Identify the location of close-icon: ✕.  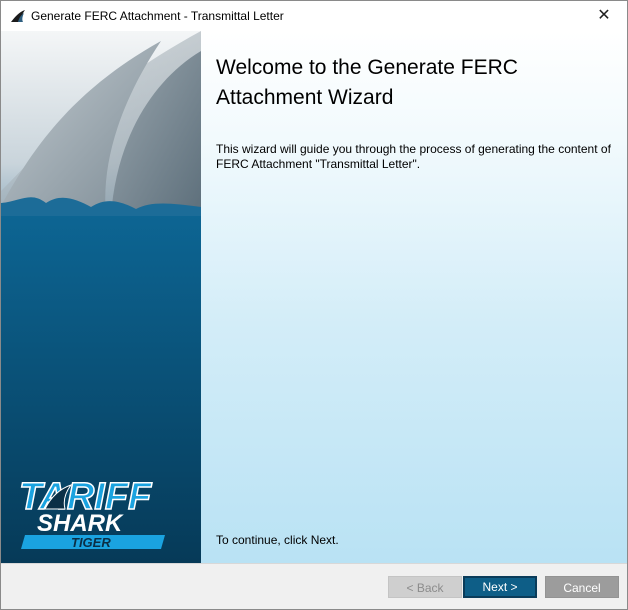
(604, 15).